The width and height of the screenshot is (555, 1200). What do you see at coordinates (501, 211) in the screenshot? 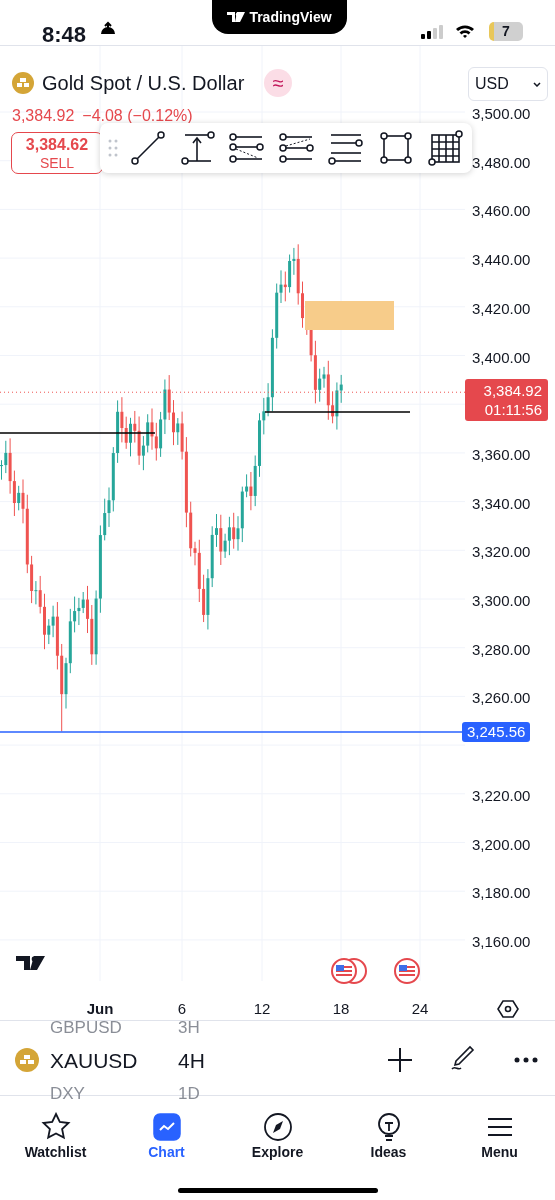
I see `price-label: 3,460.00` at bounding box center [501, 211].